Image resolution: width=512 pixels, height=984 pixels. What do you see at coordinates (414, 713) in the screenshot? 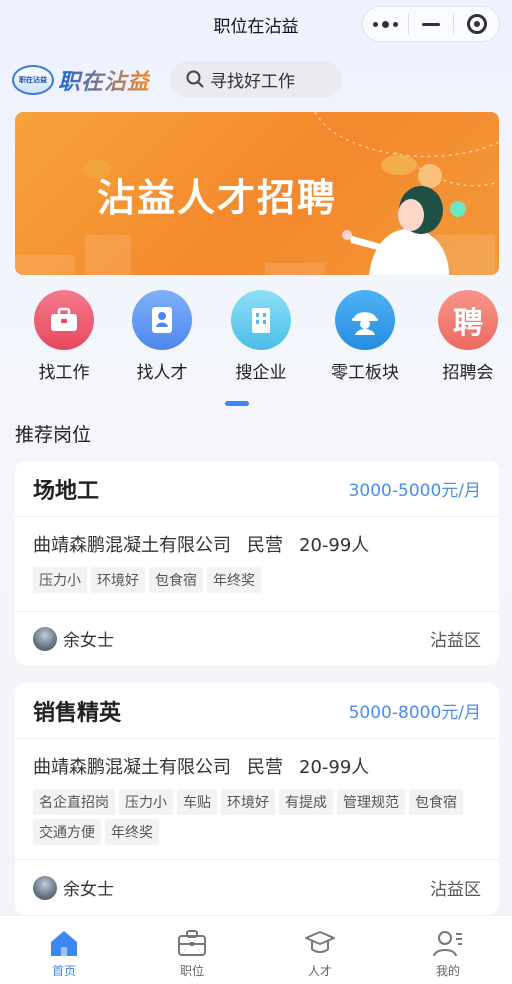
I see `job-salary: 5000-8000元/月` at bounding box center [414, 713].